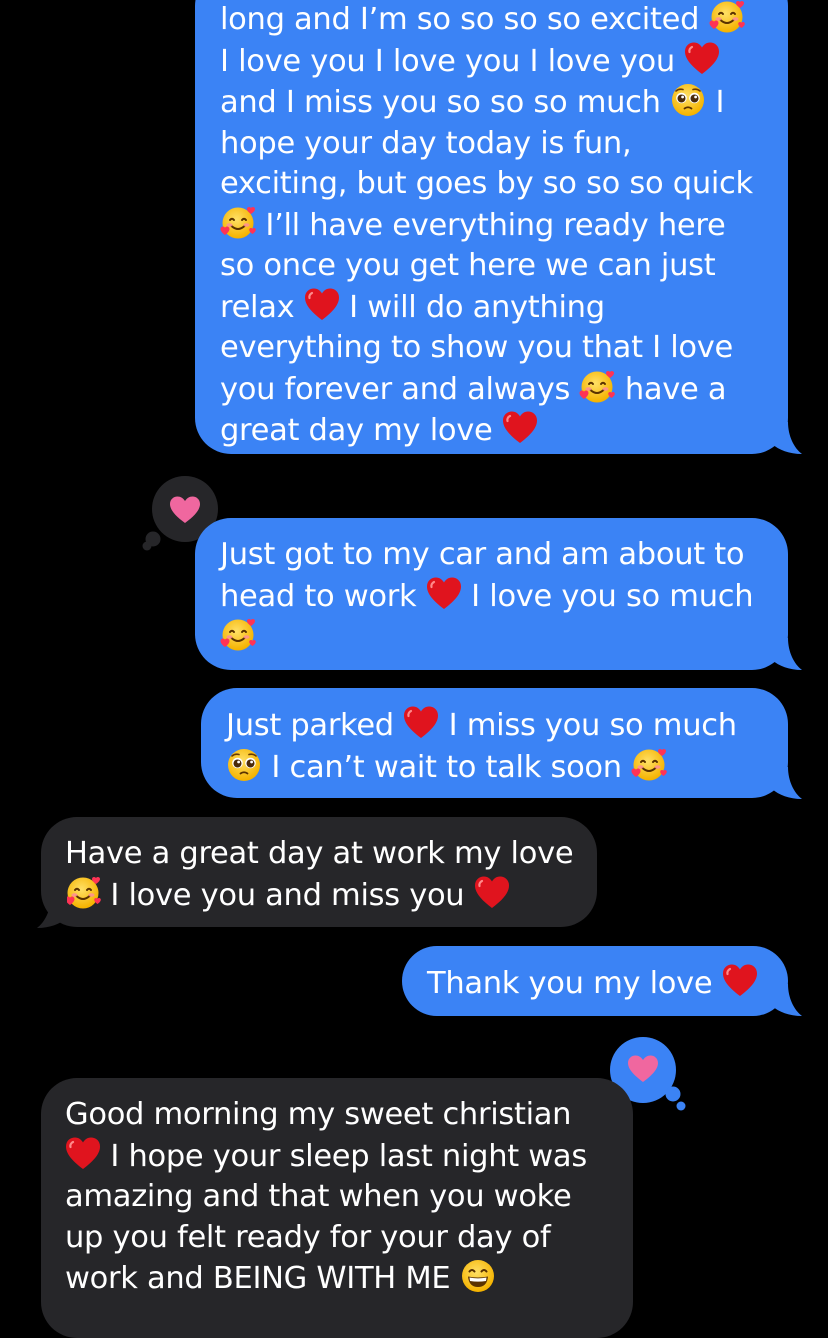 The height and width of the screenshot is (1338, 828). I want to click on message-line: relax I will do anything, so click(504, 308).